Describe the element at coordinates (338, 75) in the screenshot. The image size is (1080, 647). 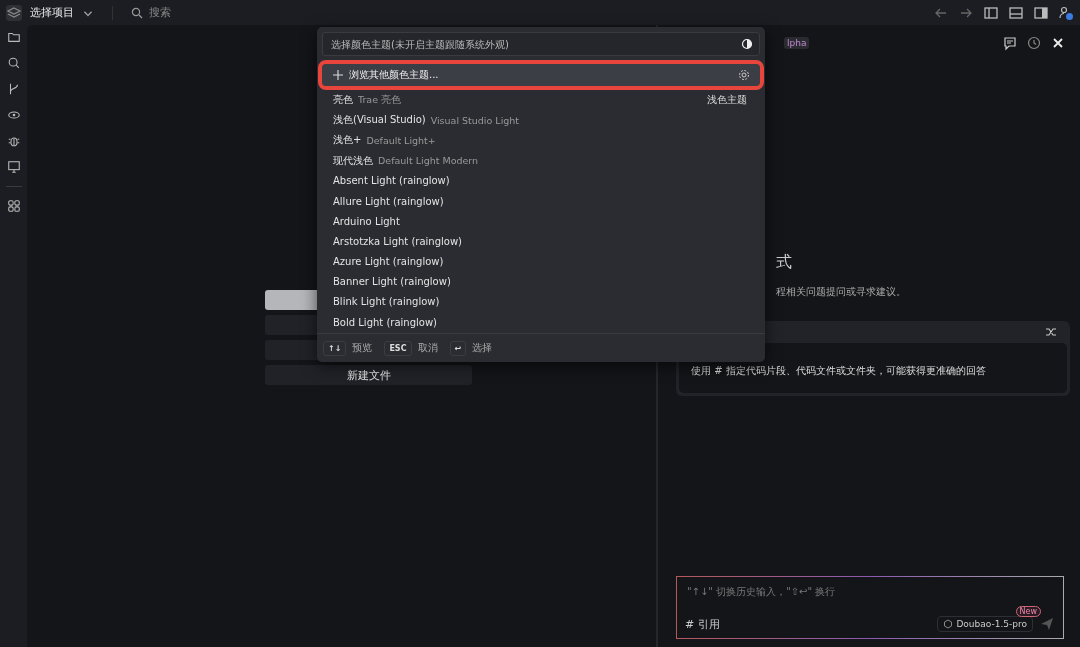
I see `plus-icon` at that location.